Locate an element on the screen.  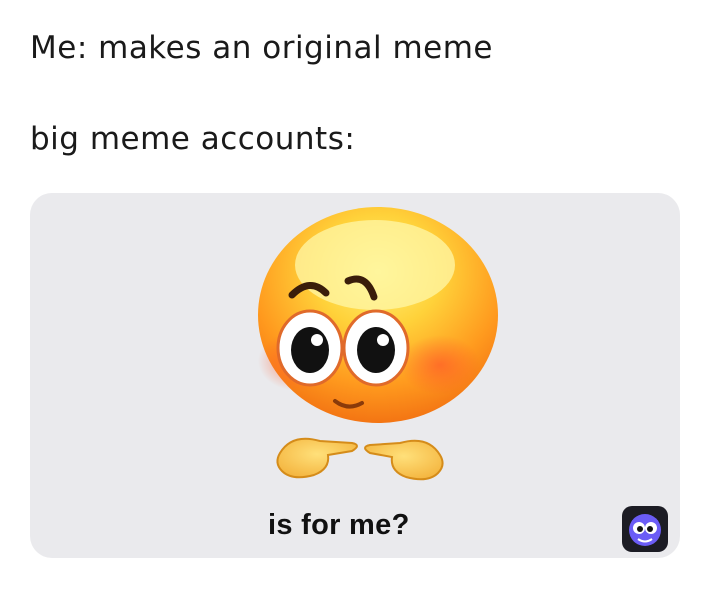
owl-app-icon is located at coordinates (645, 529).